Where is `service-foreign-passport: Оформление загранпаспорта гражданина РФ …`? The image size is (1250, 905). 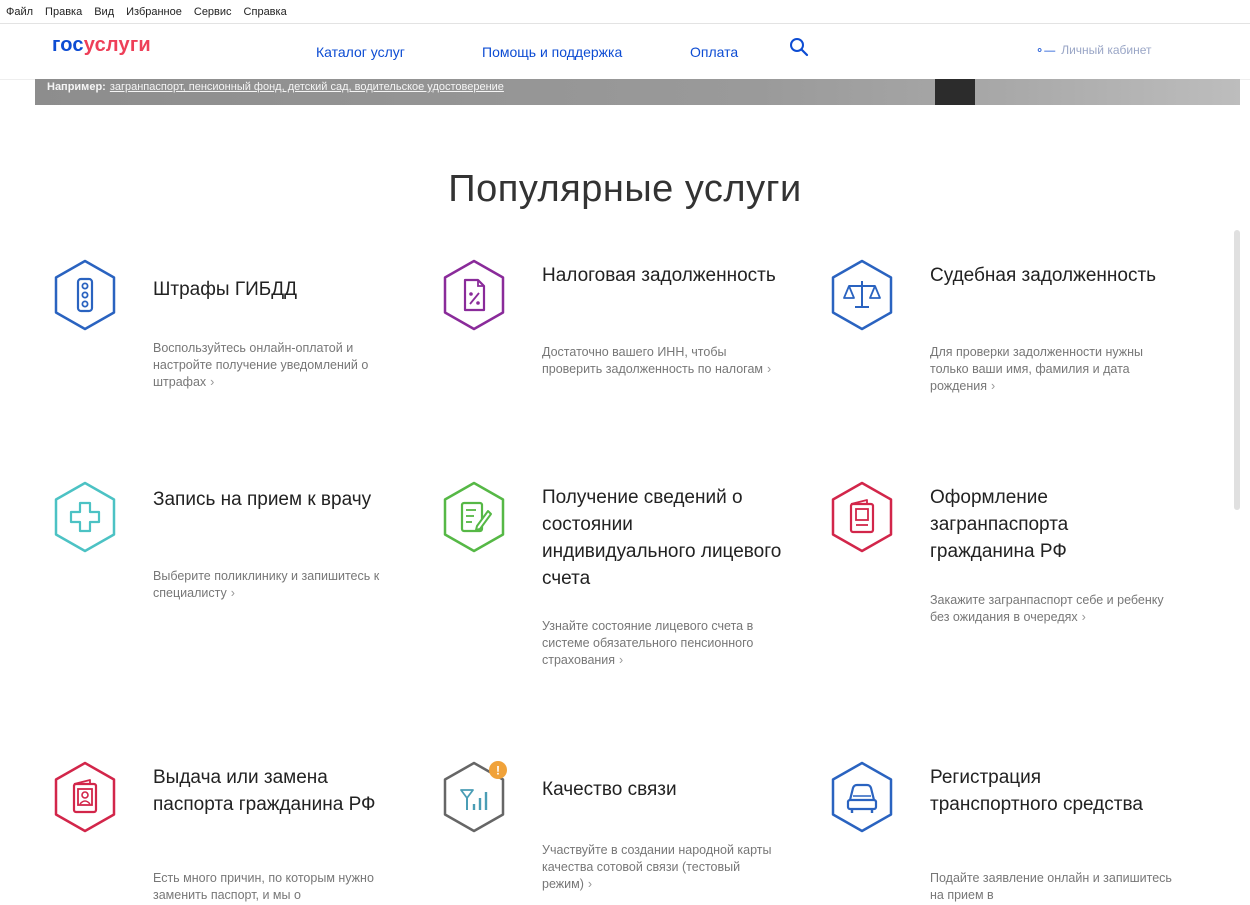
service-foreign-passport: Оформление загранпаспорта гражданина РФ … is located at coordinates (996, 580).